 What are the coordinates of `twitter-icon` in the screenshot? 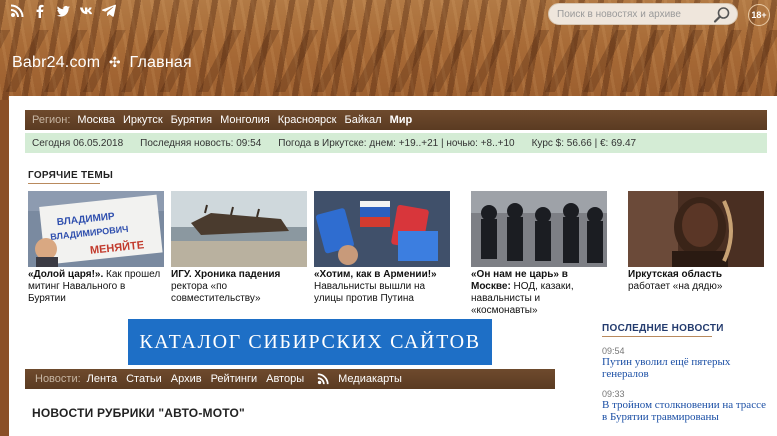 It's located at (63, 11).